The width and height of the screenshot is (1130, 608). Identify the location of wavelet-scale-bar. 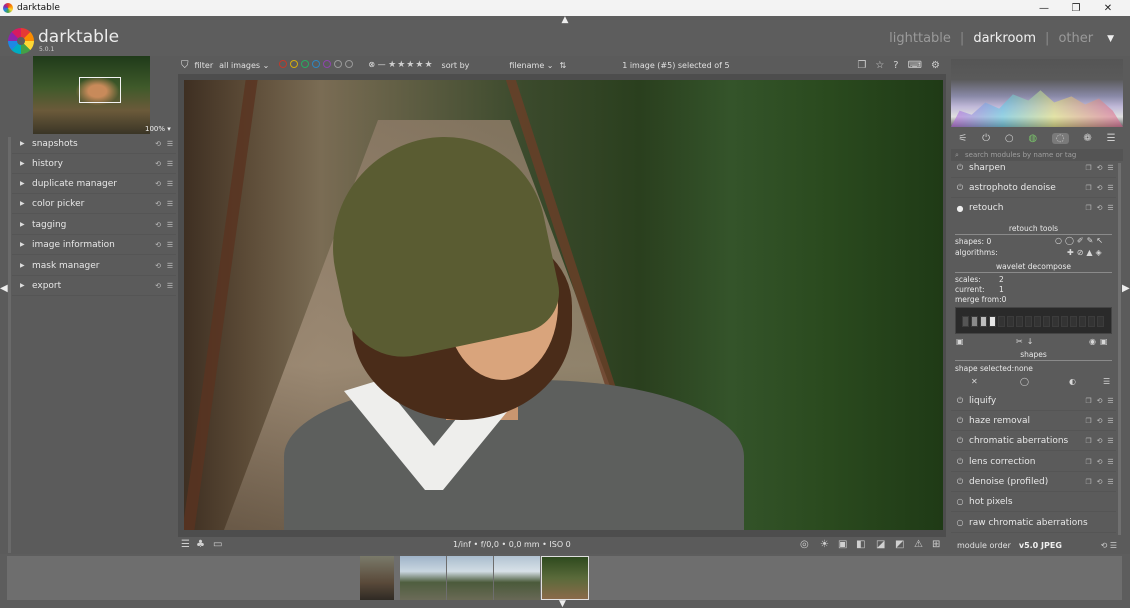
(1033, 320).